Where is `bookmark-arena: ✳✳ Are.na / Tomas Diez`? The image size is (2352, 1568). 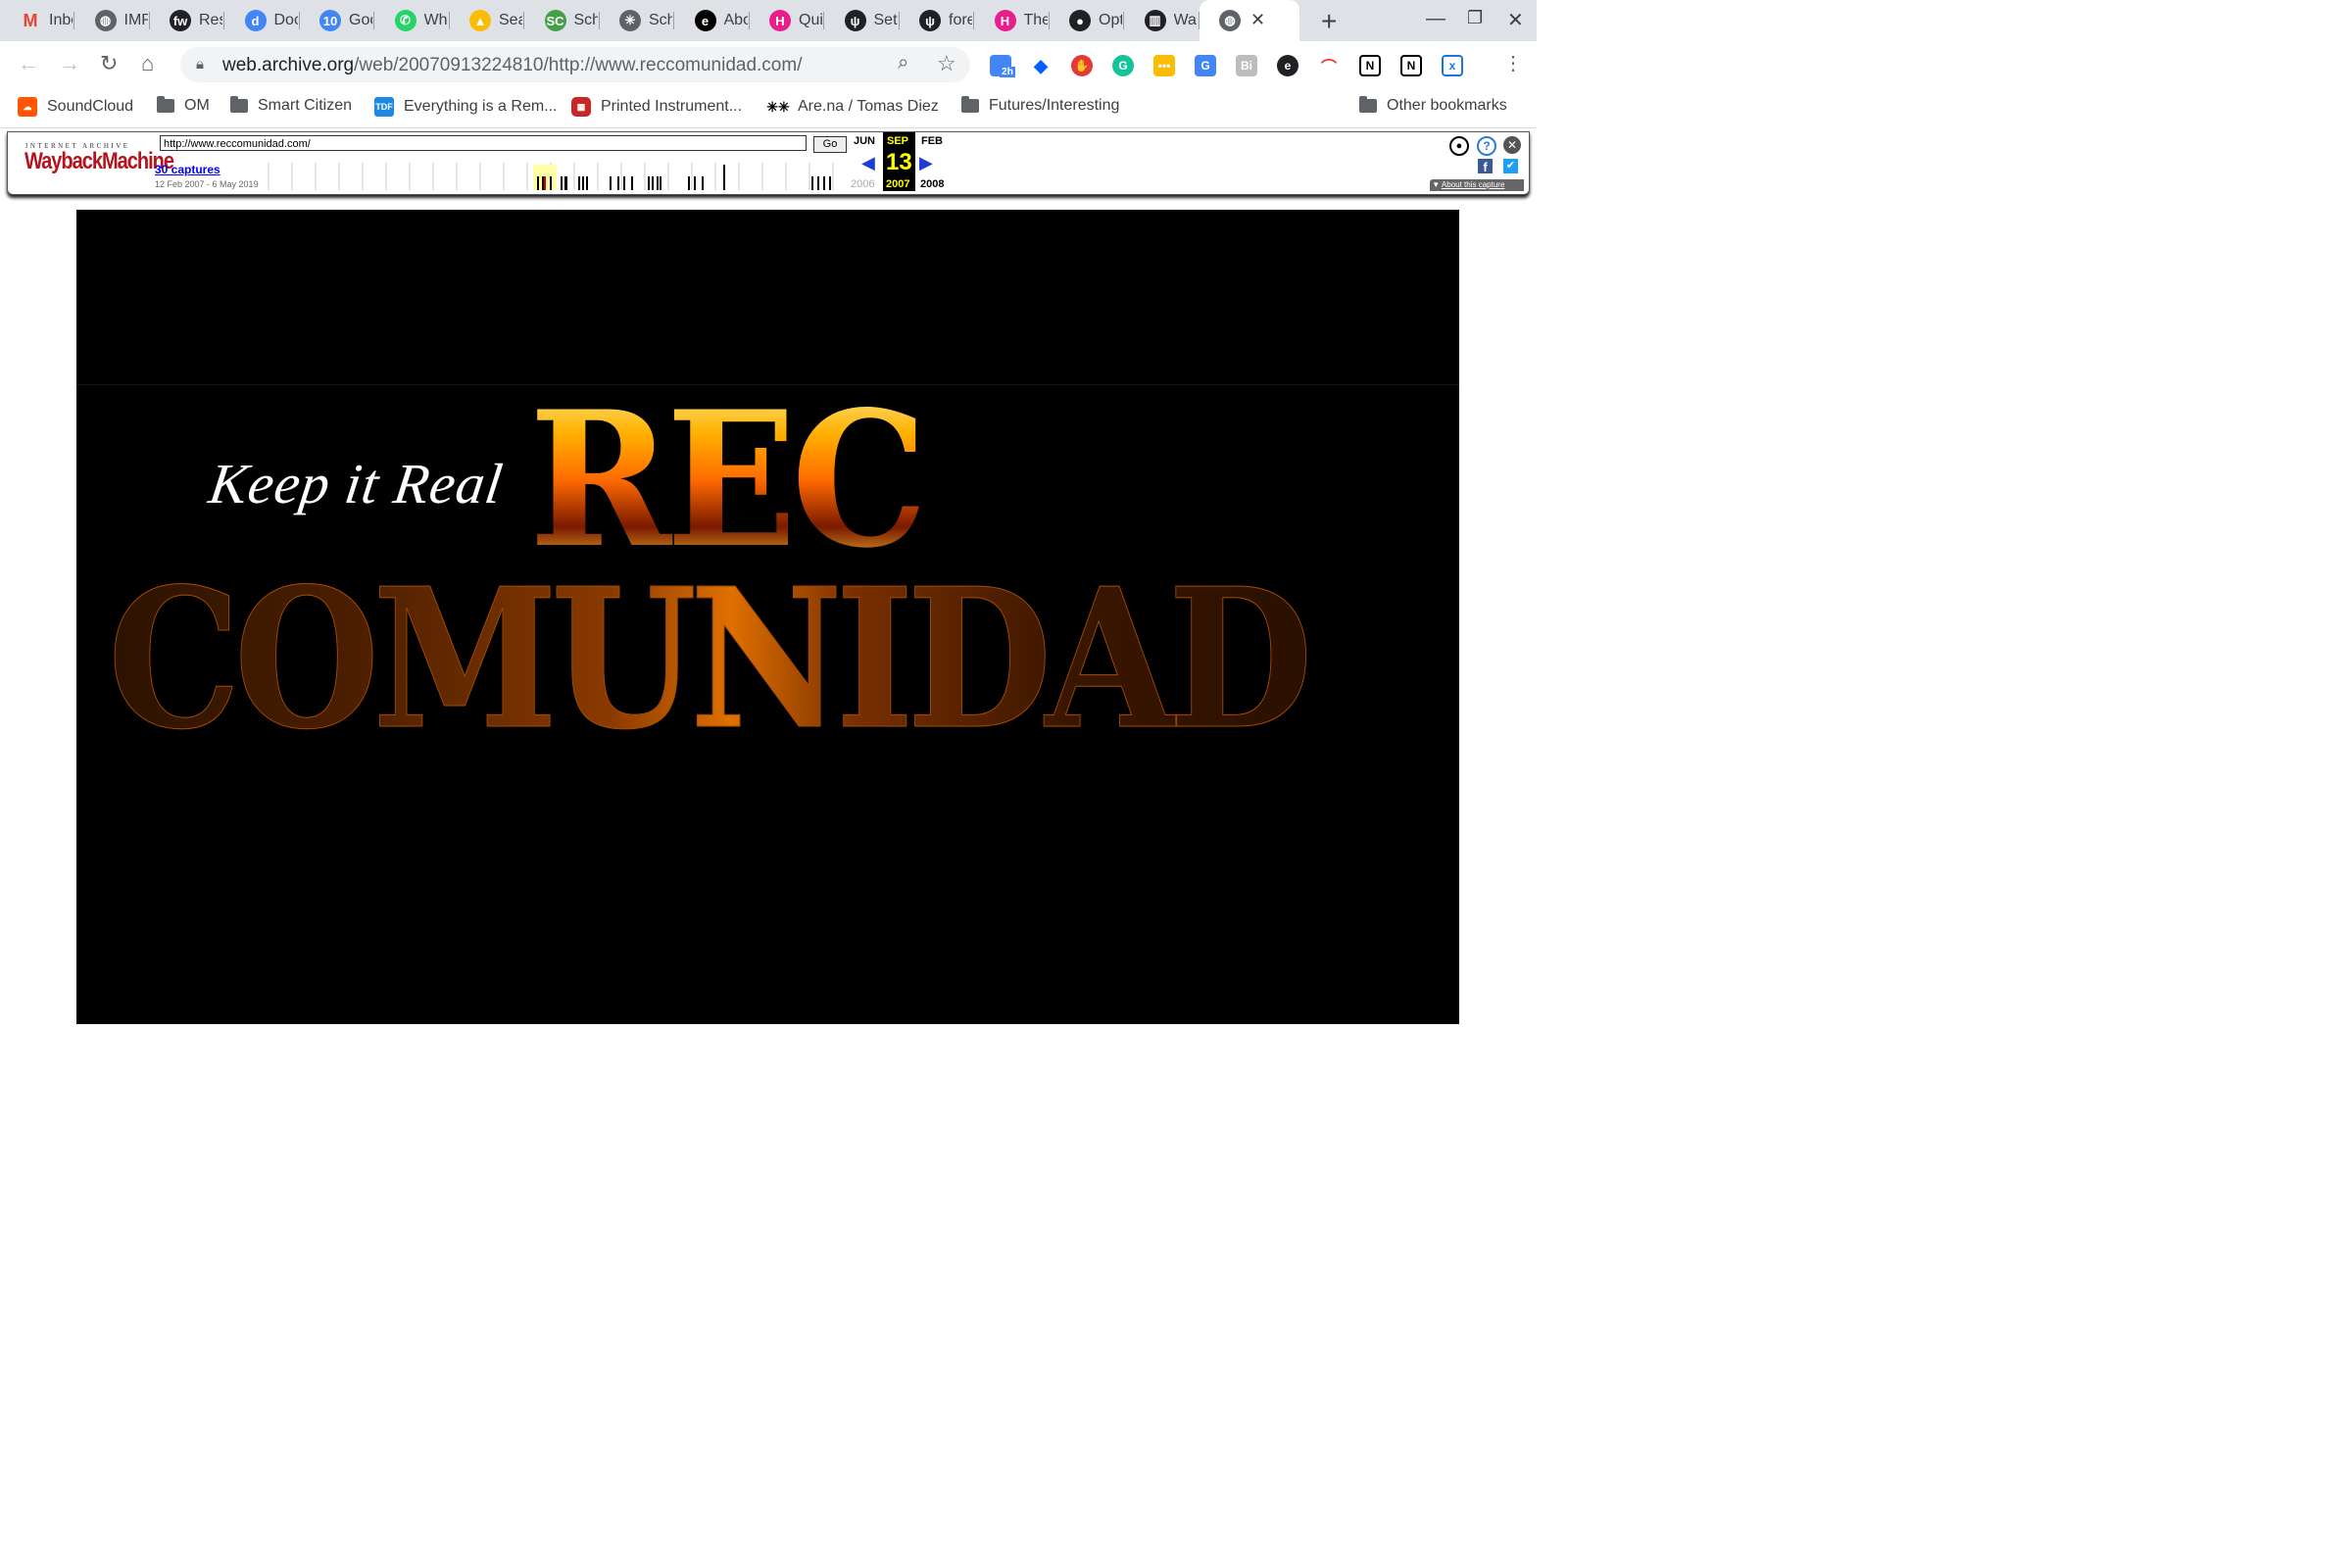 bookmark-arena: ✳✳ Are.na / Tomas Diez is located at coordinates (852, 107).